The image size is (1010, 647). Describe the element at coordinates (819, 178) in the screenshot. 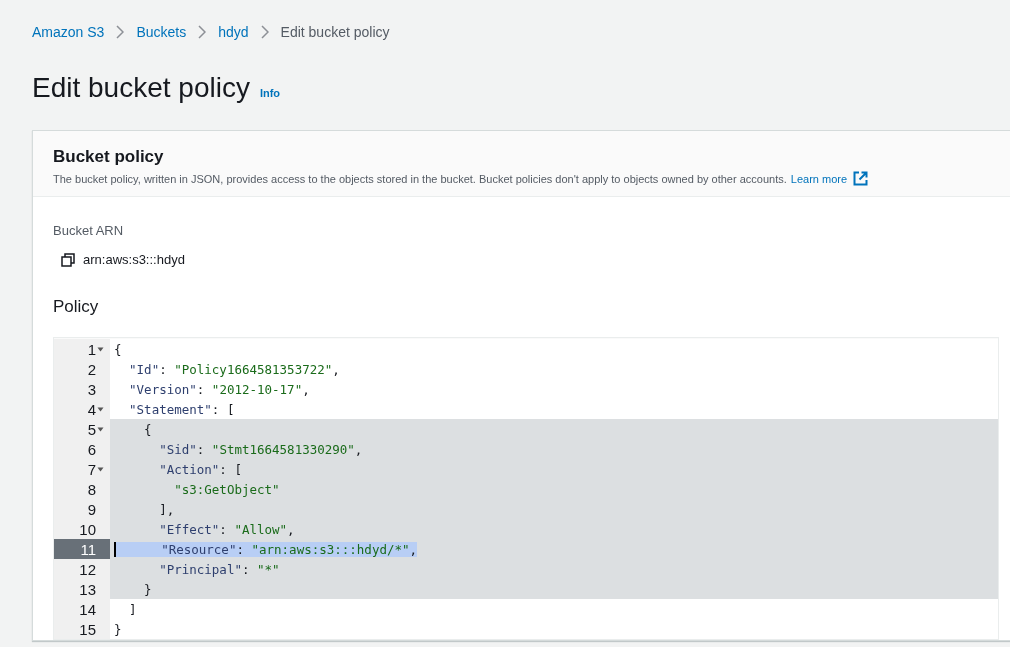

I see `learn-more-link: Learn more` at that location.